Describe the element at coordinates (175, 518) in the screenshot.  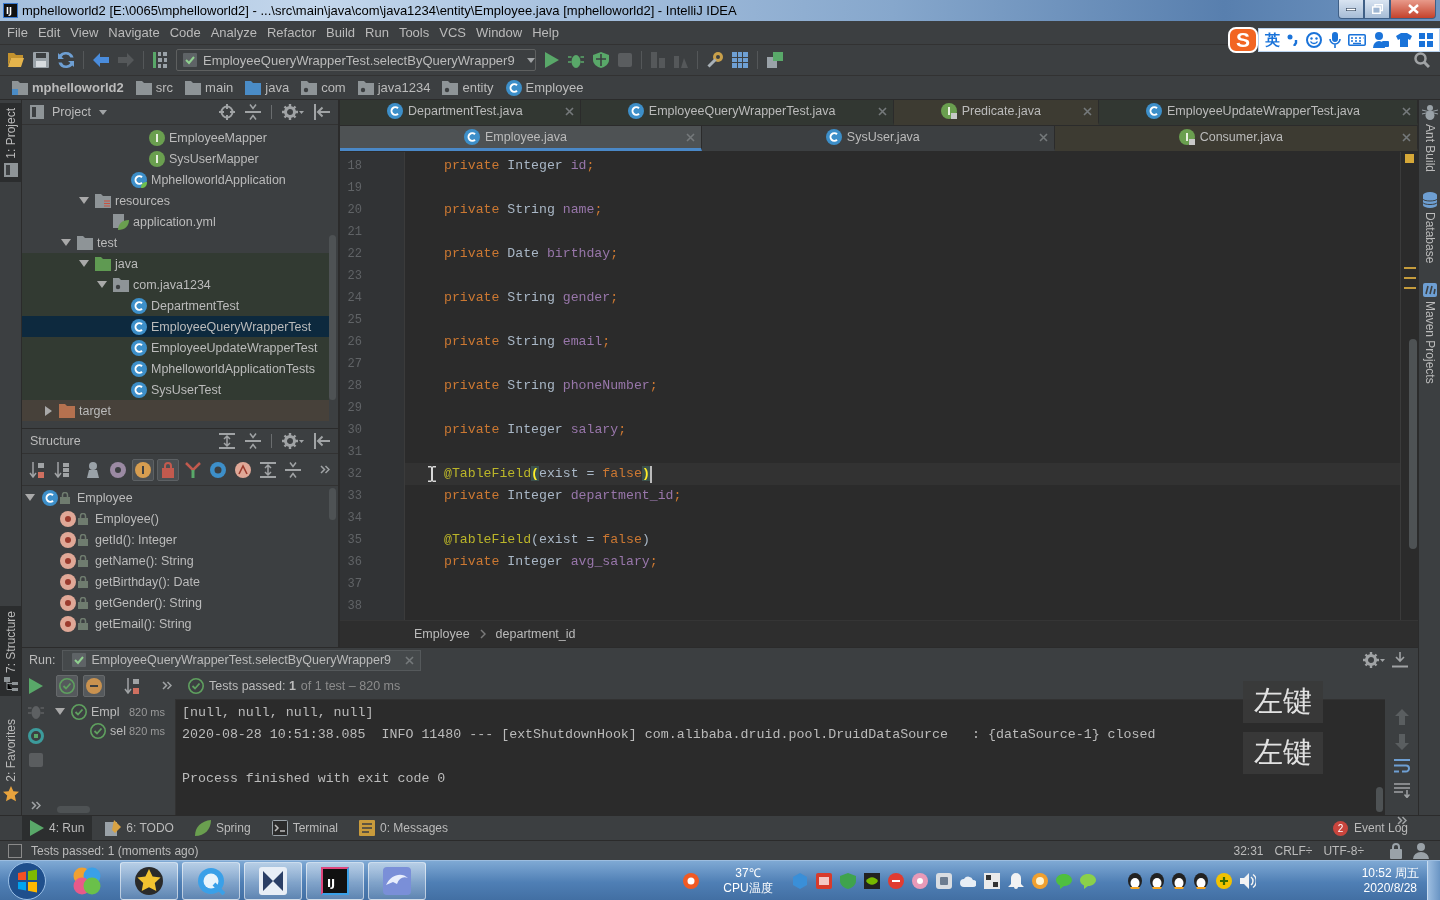
I see `tree-item: Employee()` at that location.